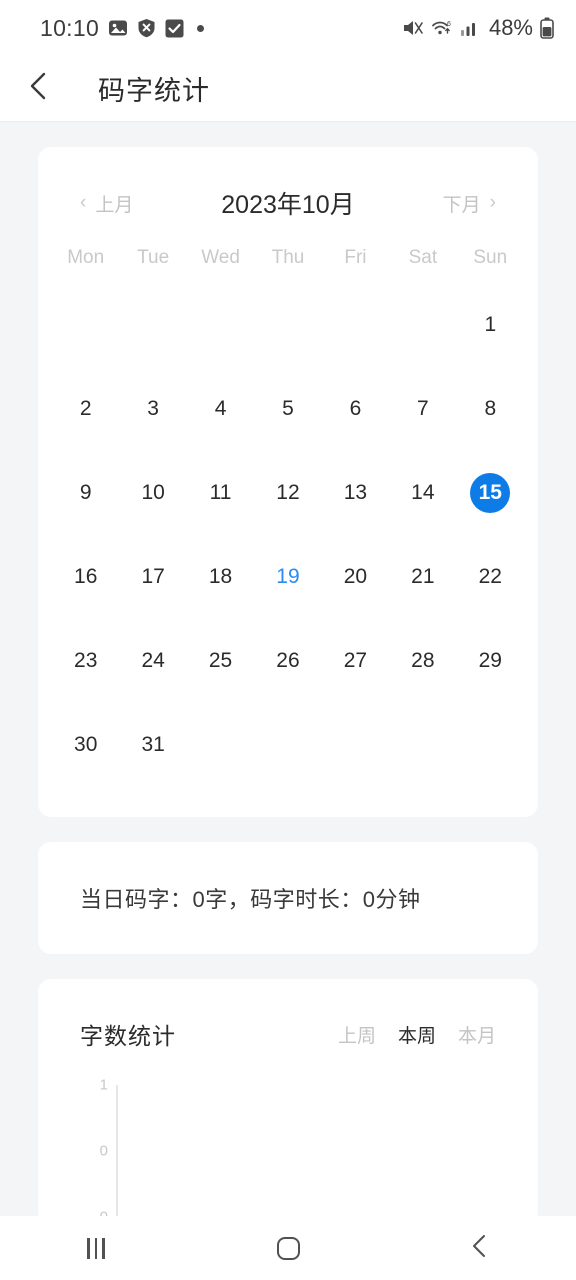 The width and height of the screenshot is (576, 1280). I want to click on calendar-day: 21, so click(422, 577).